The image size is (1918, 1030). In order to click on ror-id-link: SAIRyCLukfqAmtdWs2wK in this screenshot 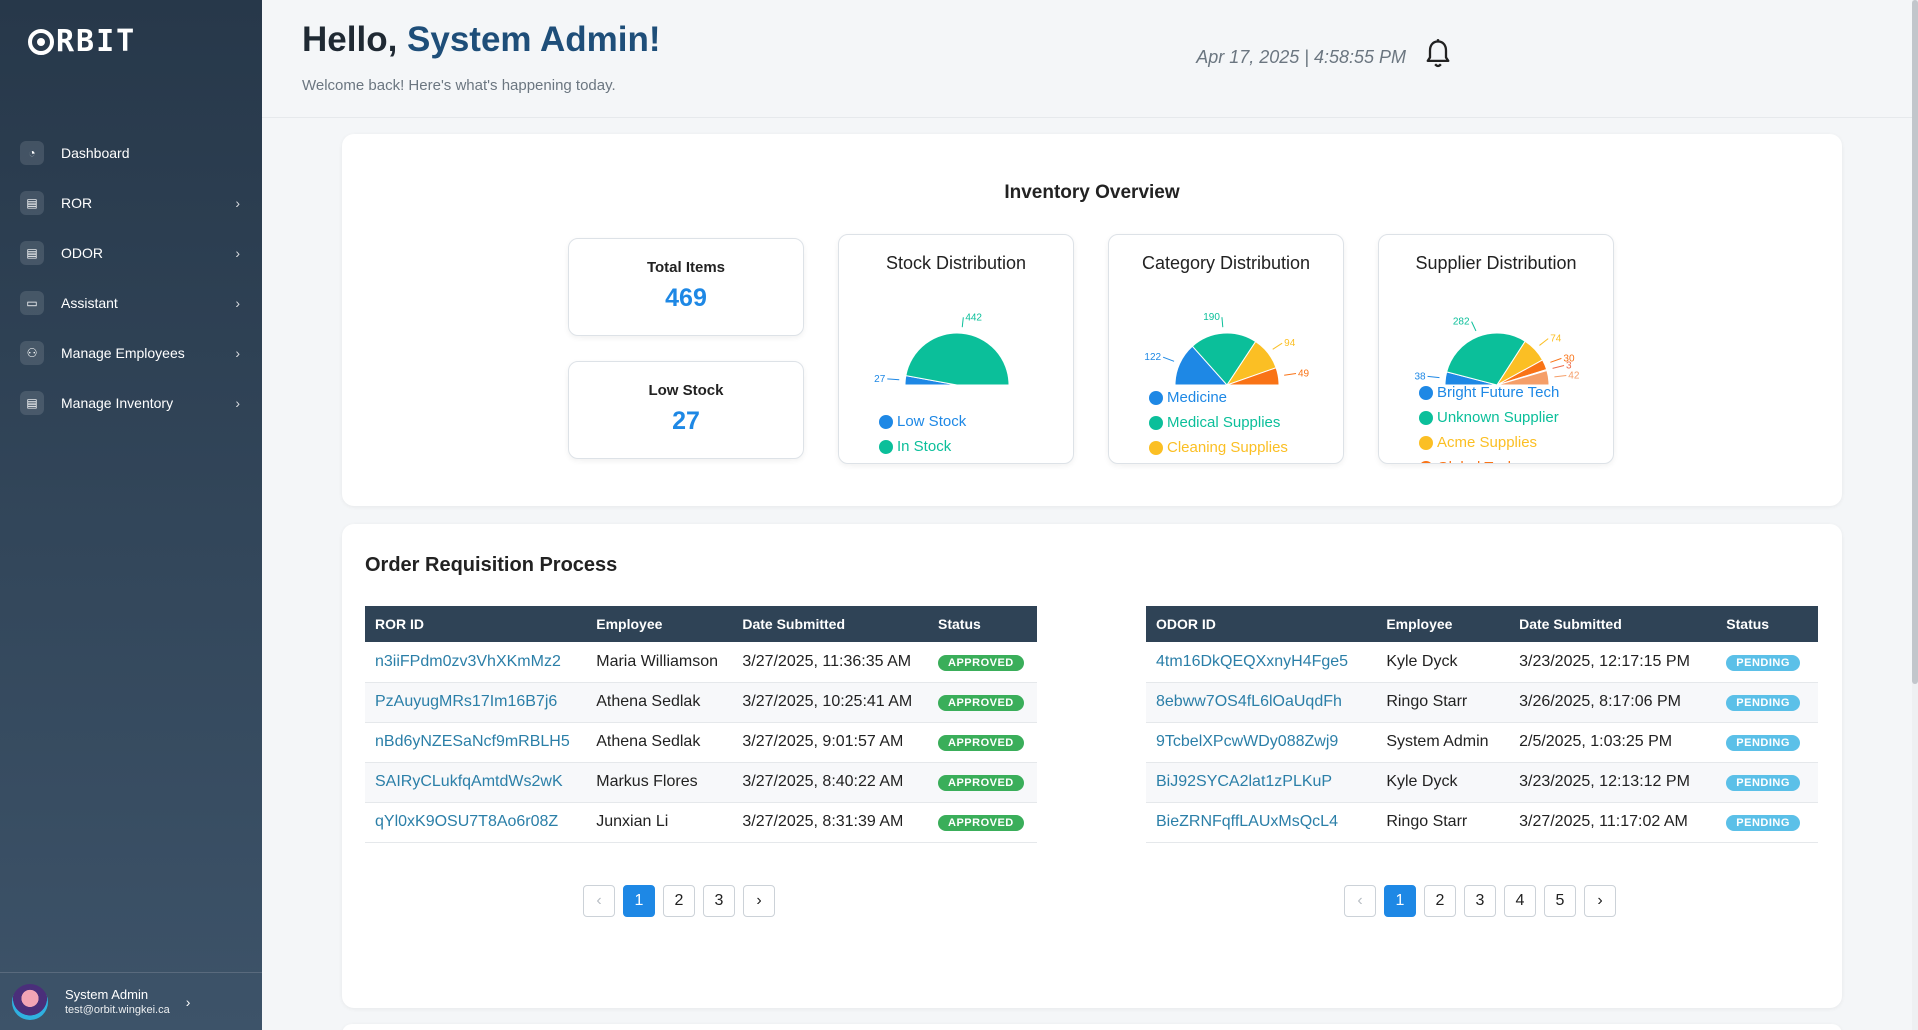, I will do `click(476, 782)`.